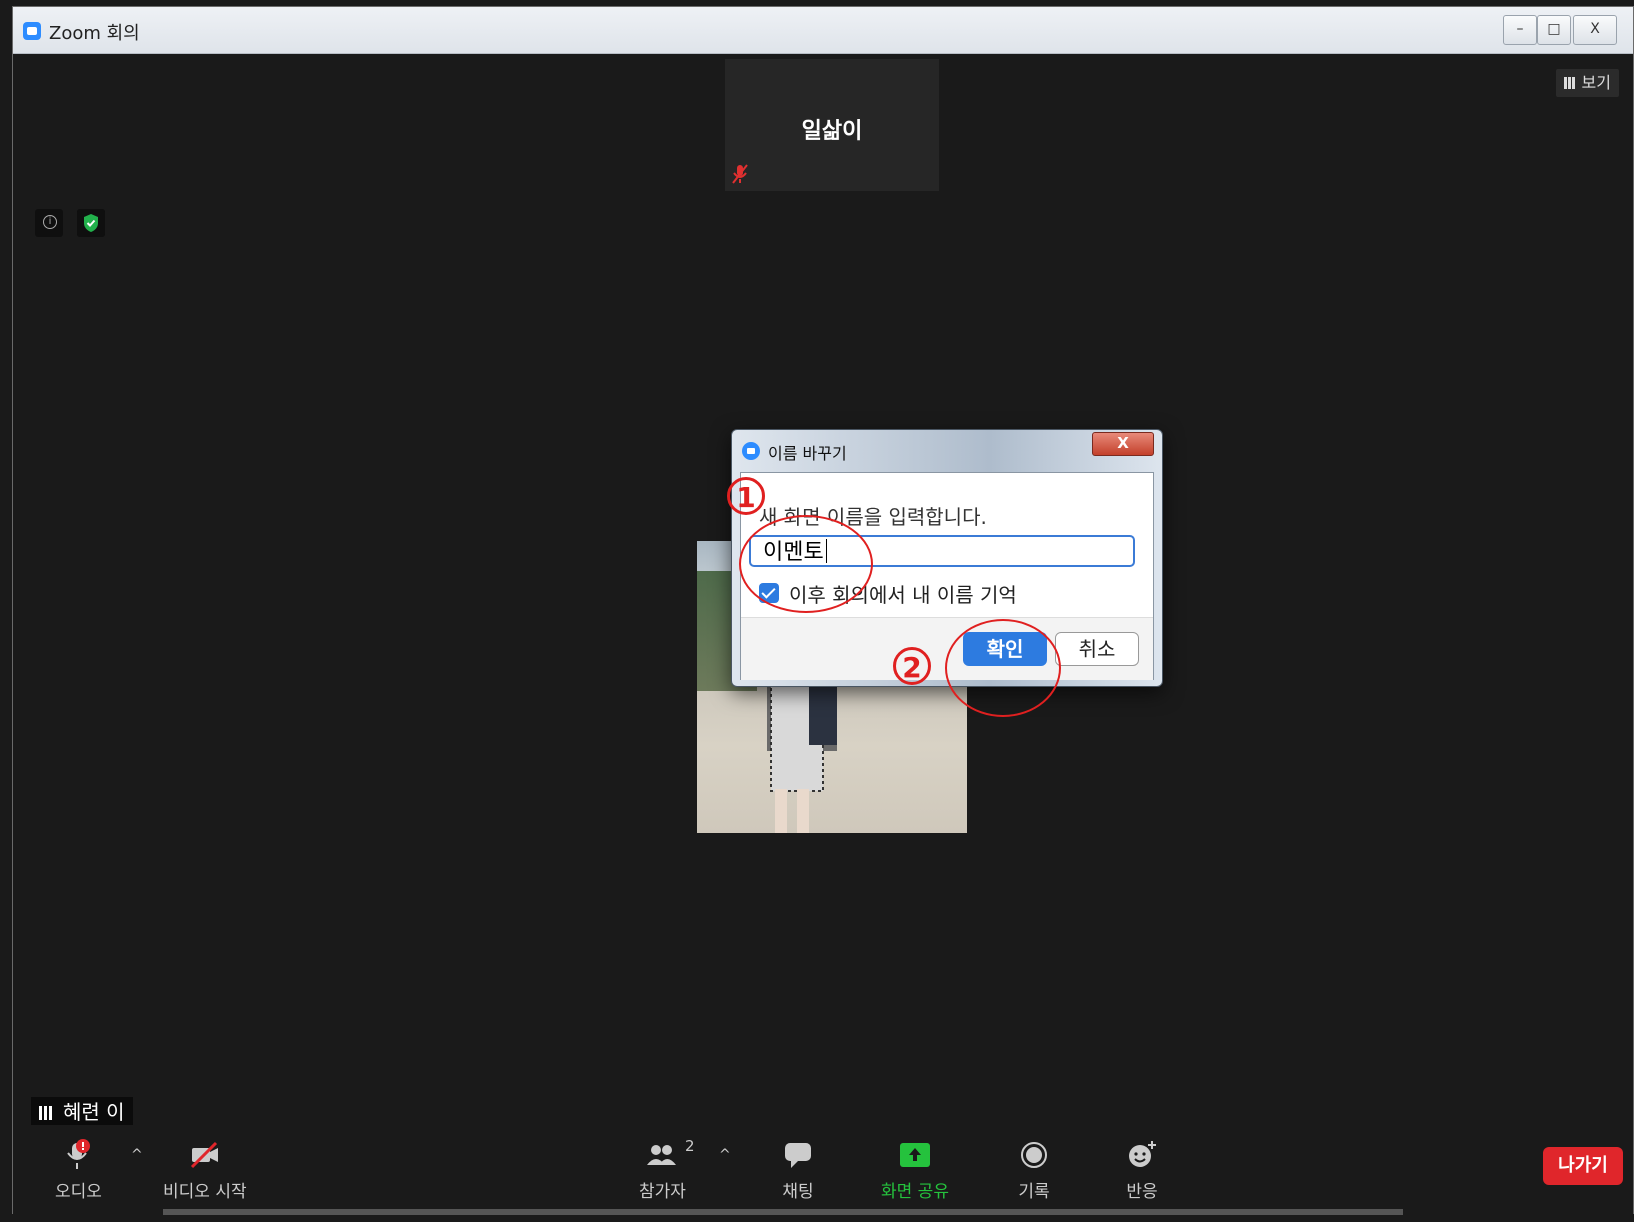 The width and height of the screenshot is (1634, 1222). I want to click on meeting-info-icon, so click(49, 223).